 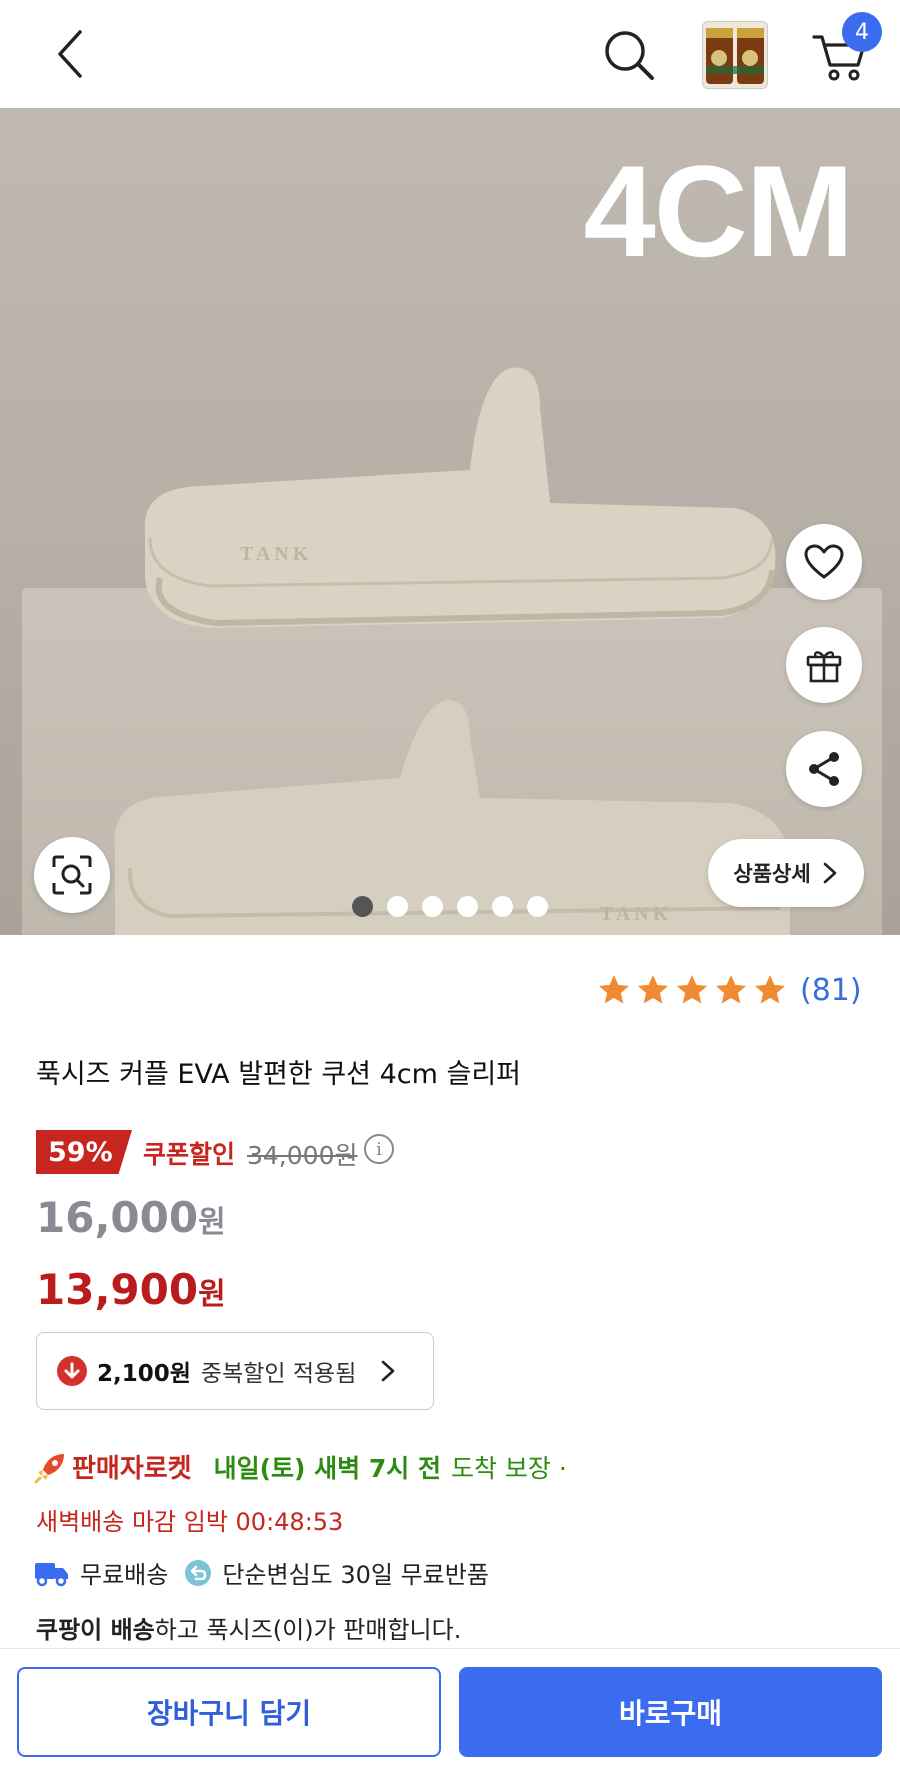 What do you see at coordinates (189, 1154) in the screenshot?
I see `coupon-discount-label: 쿠폰할인` at bounding box center [189, 1154].